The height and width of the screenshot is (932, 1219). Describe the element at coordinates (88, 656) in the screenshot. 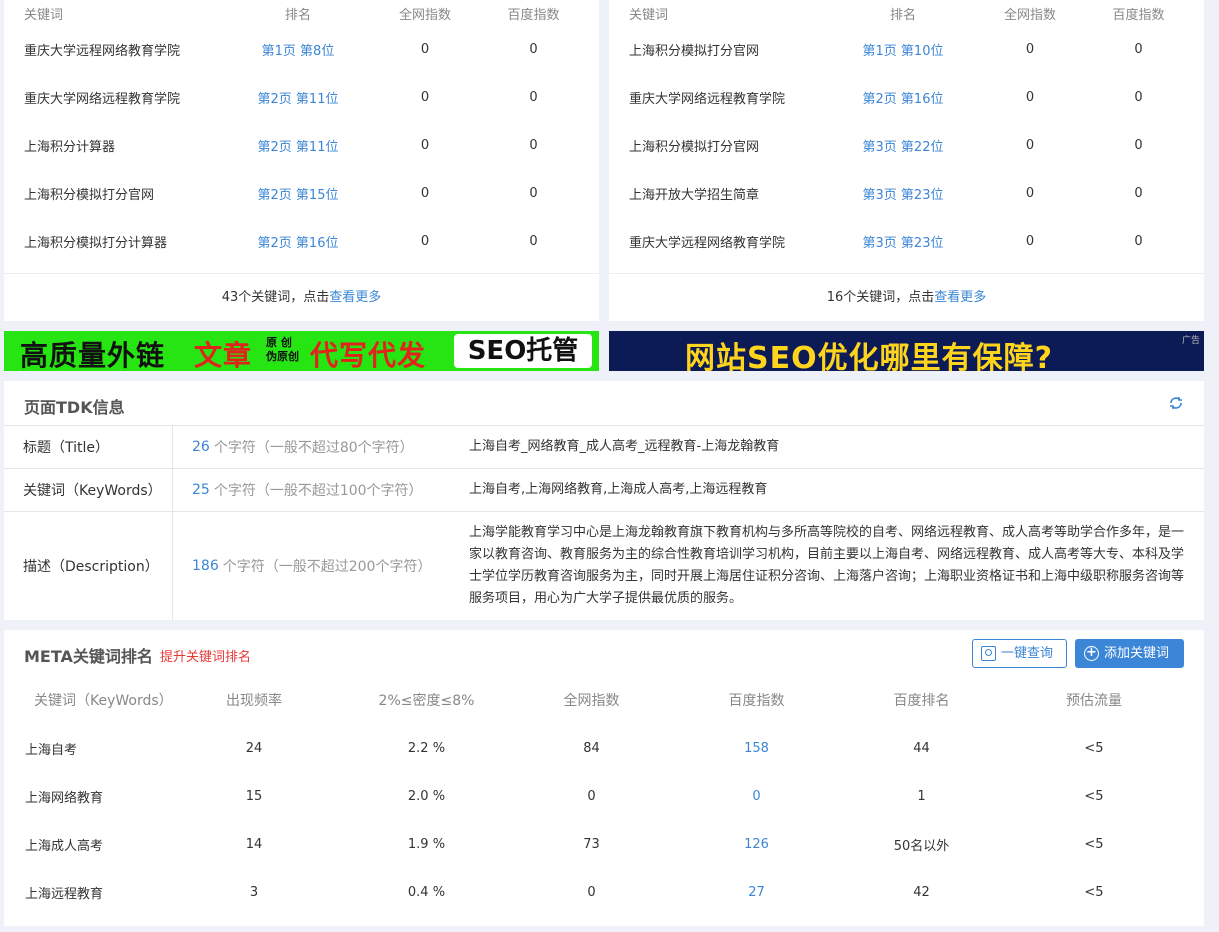

I see `meta-title: META关键词排名` at that location.